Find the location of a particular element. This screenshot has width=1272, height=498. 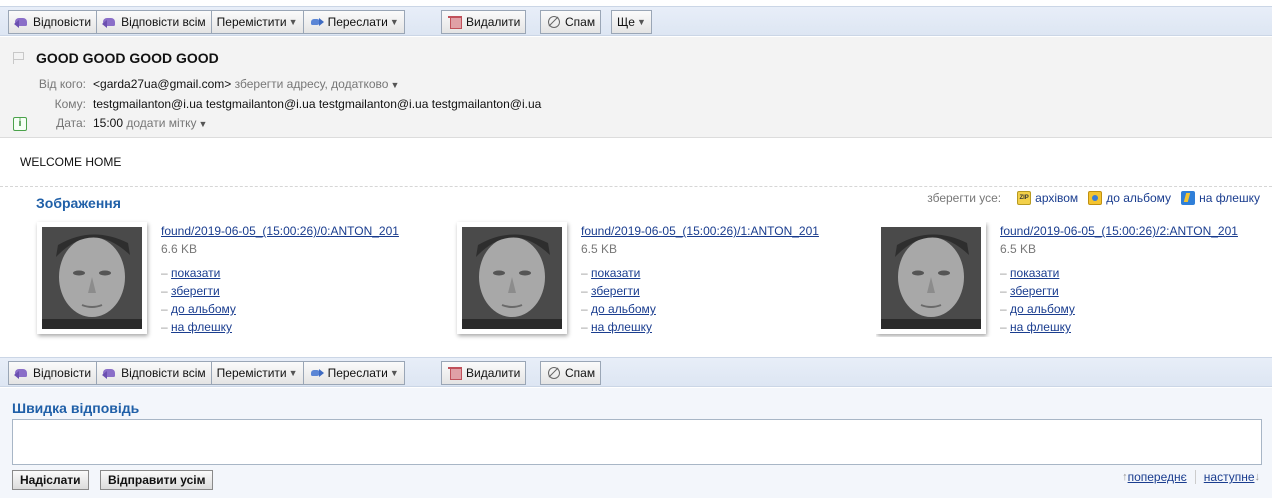

more-details-link: додатково is located at coordinates (359, 84).